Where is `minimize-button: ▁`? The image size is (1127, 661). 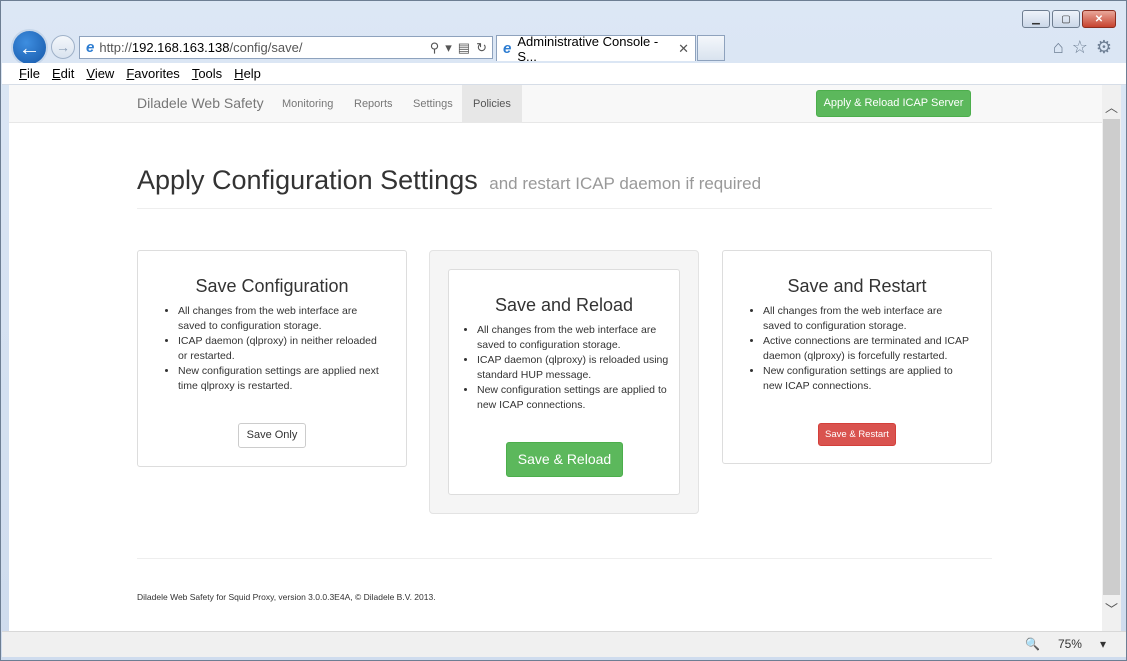
minimize-button: ▁ is located at coordinates (1036, 19).